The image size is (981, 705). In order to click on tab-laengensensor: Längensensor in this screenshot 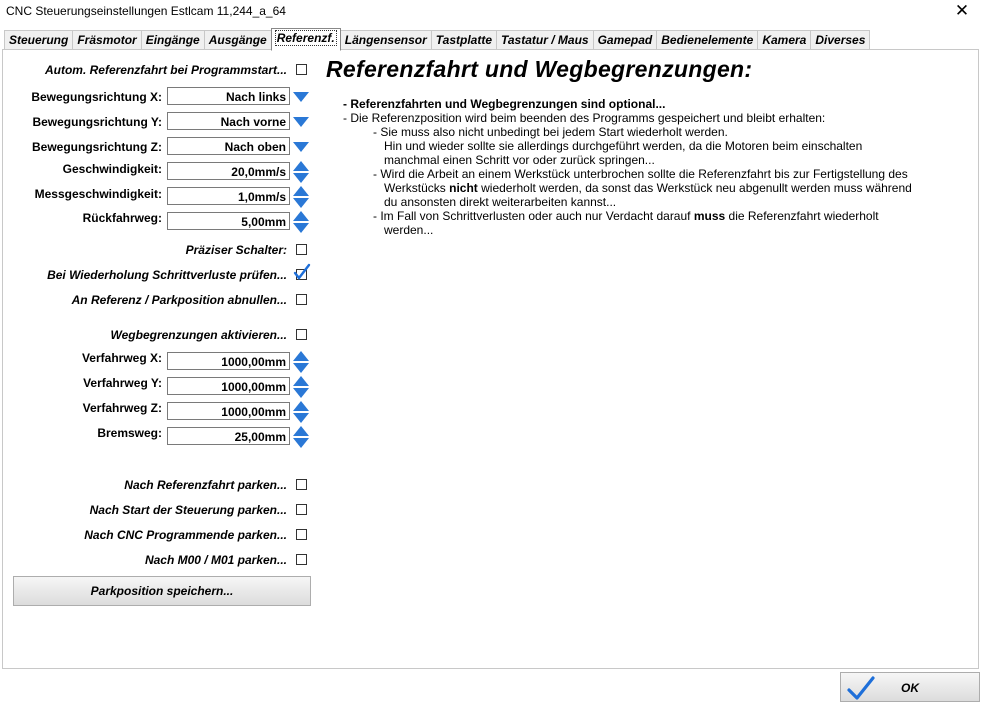, I will do `click(385, 40)`.